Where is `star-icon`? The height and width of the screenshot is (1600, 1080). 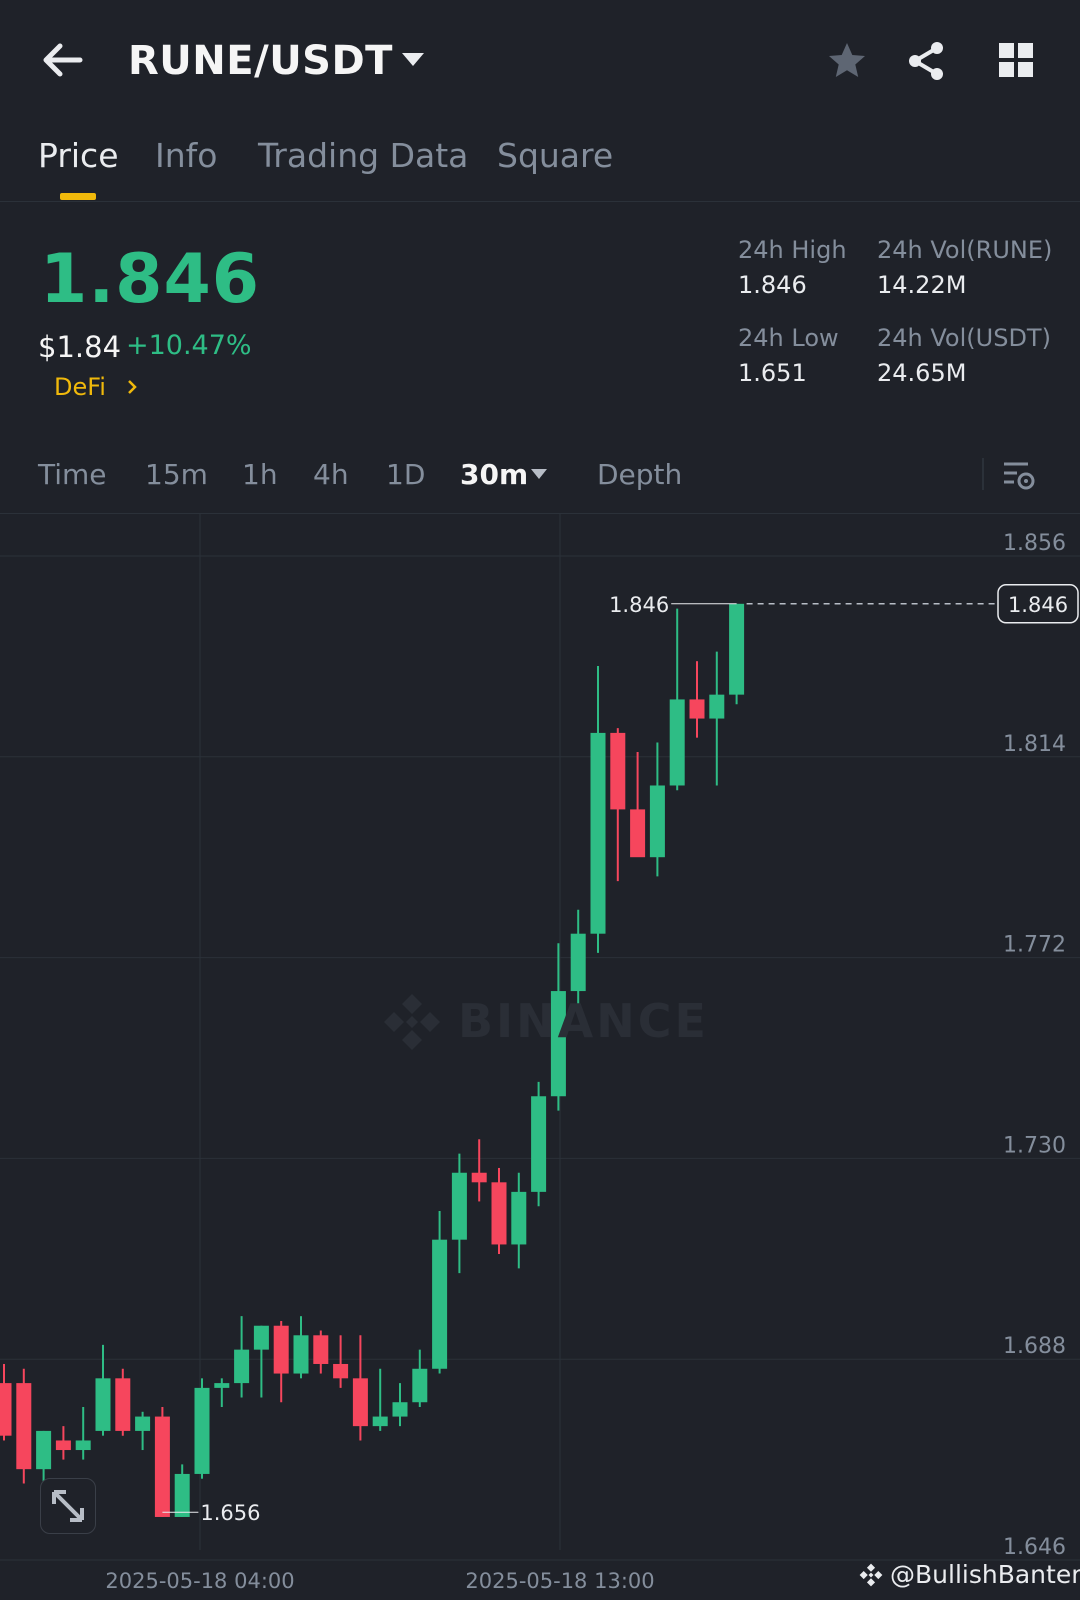
star-icon is located at coordinates (847, 61).